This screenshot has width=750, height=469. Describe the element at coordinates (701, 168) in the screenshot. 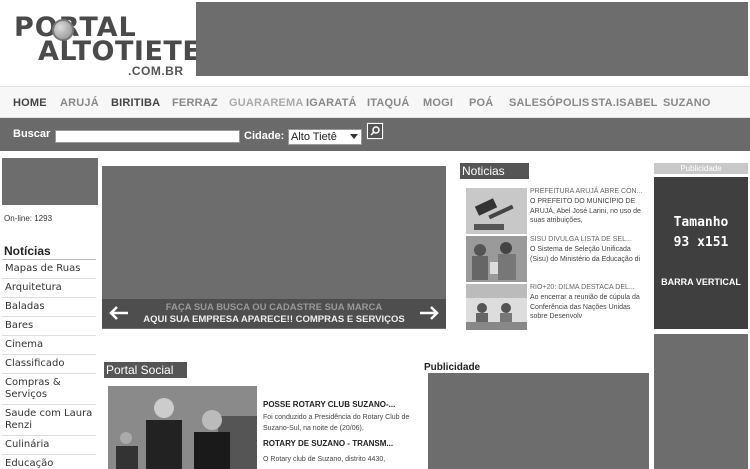

I see `right-ad-label: Publicidade` at that location.